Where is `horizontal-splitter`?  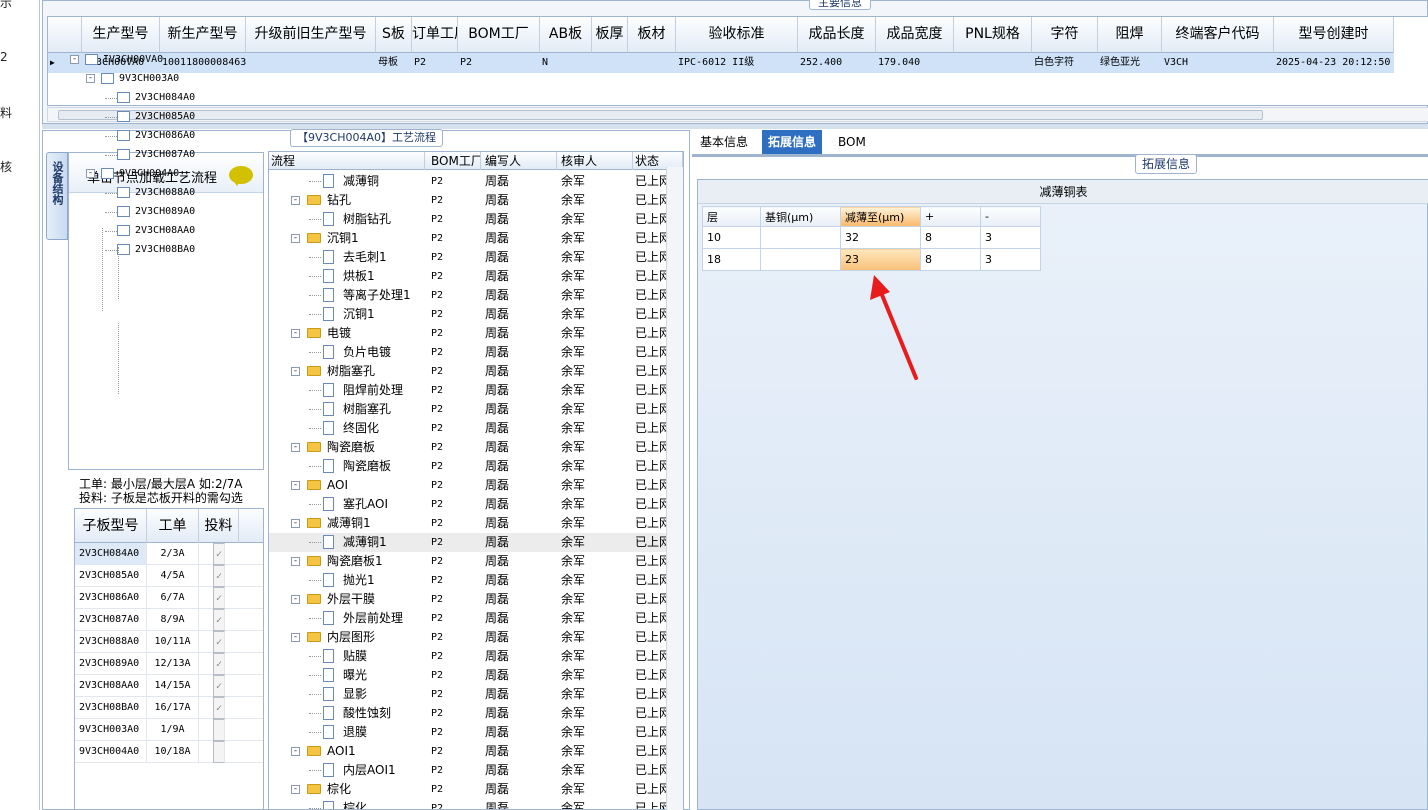 horizontal-splitter is located at coordinates (735, 126).